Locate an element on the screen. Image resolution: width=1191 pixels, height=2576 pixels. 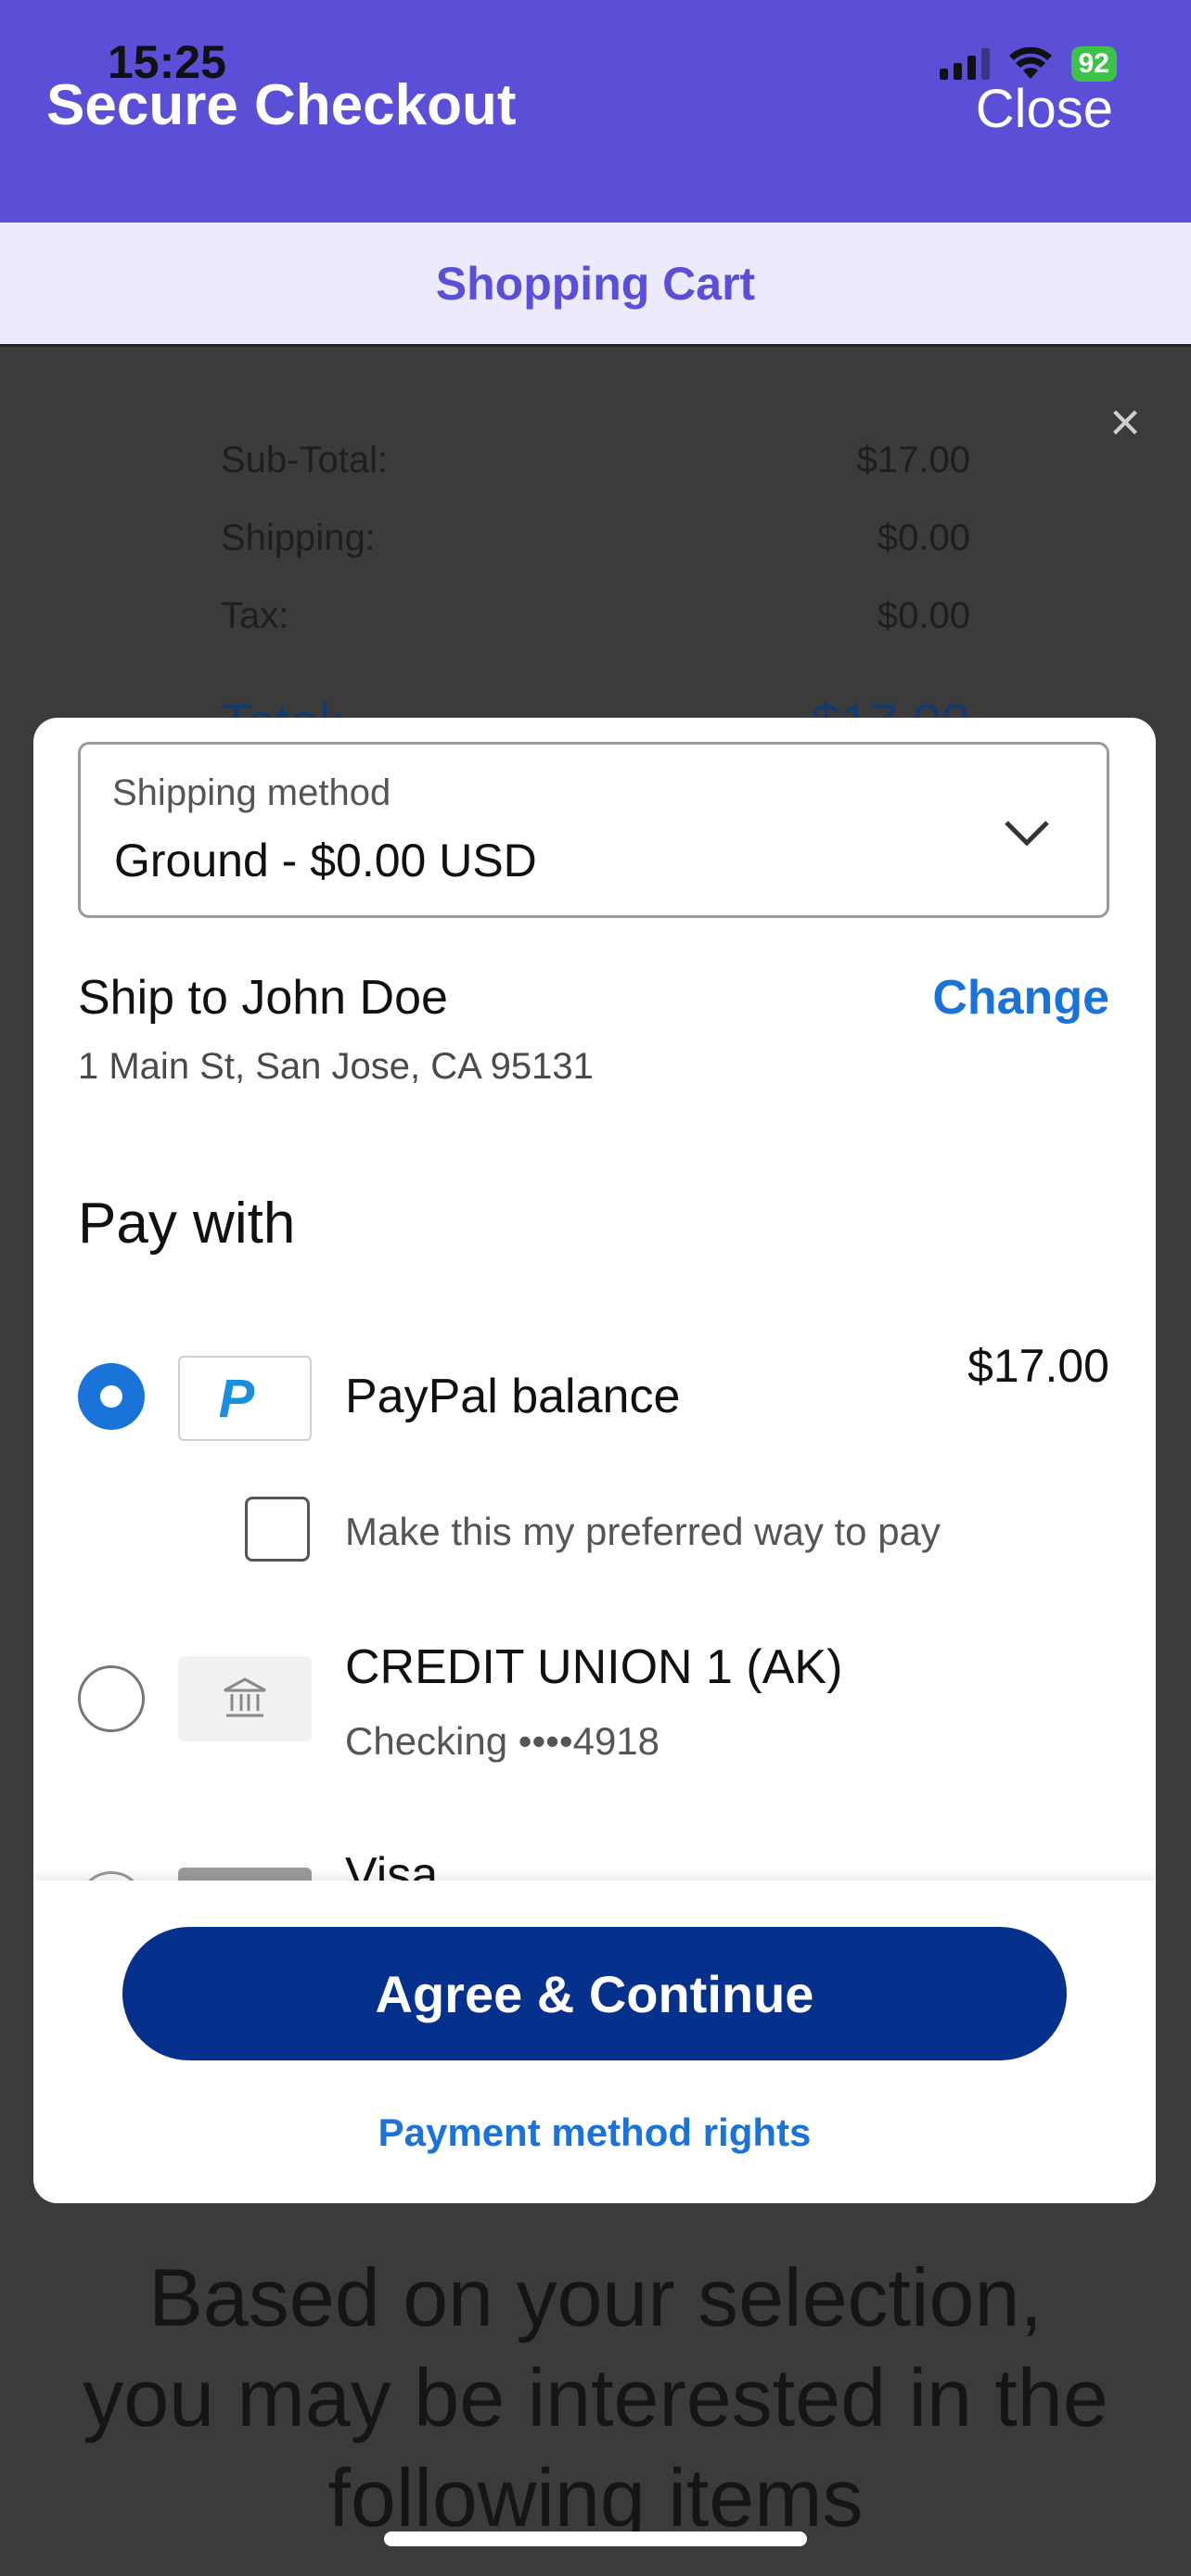
bank-icon is located at coordinates (245, 1699).